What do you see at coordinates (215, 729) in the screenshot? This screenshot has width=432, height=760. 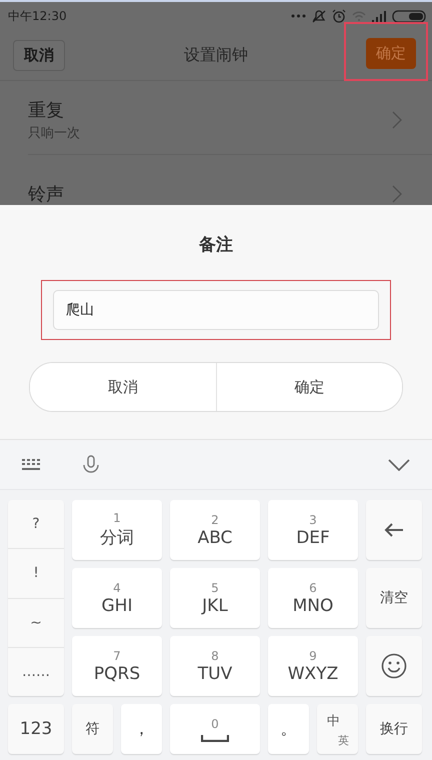 I see `space-key: 0` at bounding box center [215, 729].